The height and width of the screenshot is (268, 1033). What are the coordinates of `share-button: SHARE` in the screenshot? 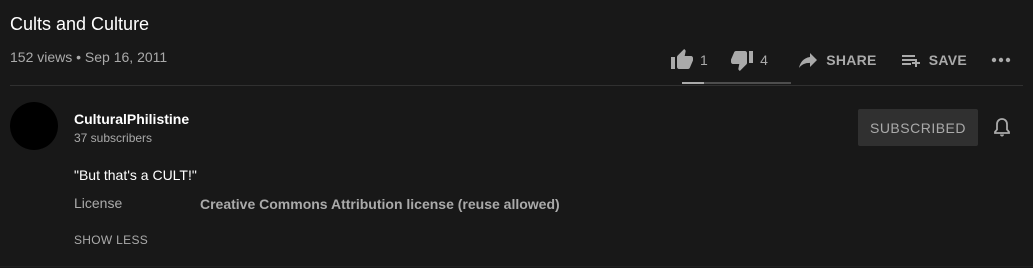 It's located at (836, 60).